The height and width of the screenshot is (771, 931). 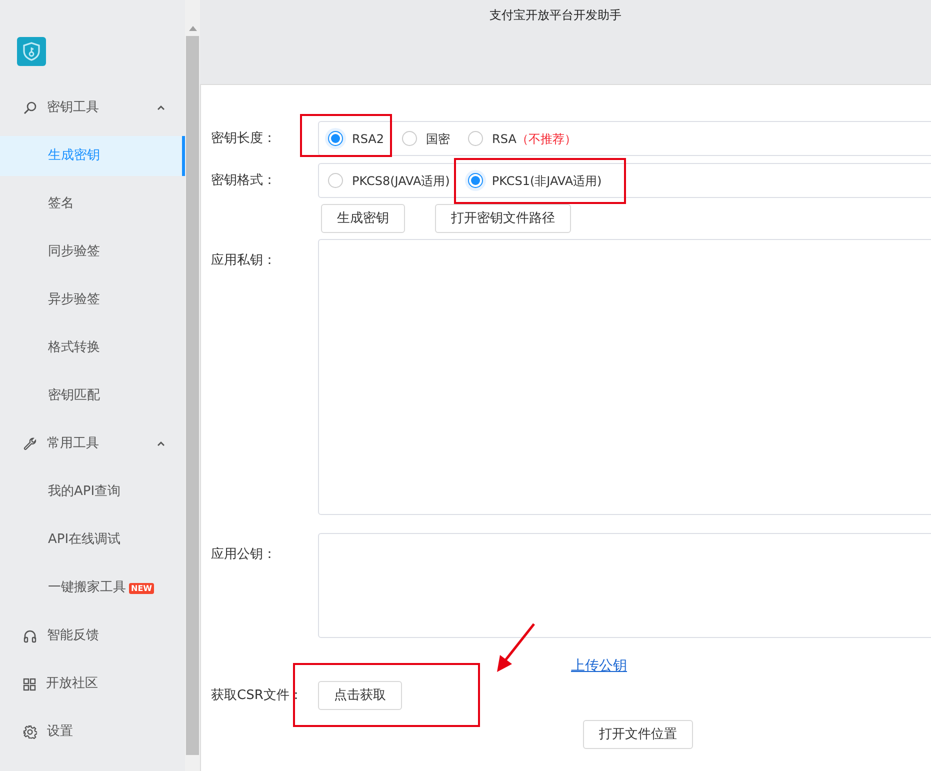 I want to click on field-label: 密钥格式：, so click(x=244, y=181).